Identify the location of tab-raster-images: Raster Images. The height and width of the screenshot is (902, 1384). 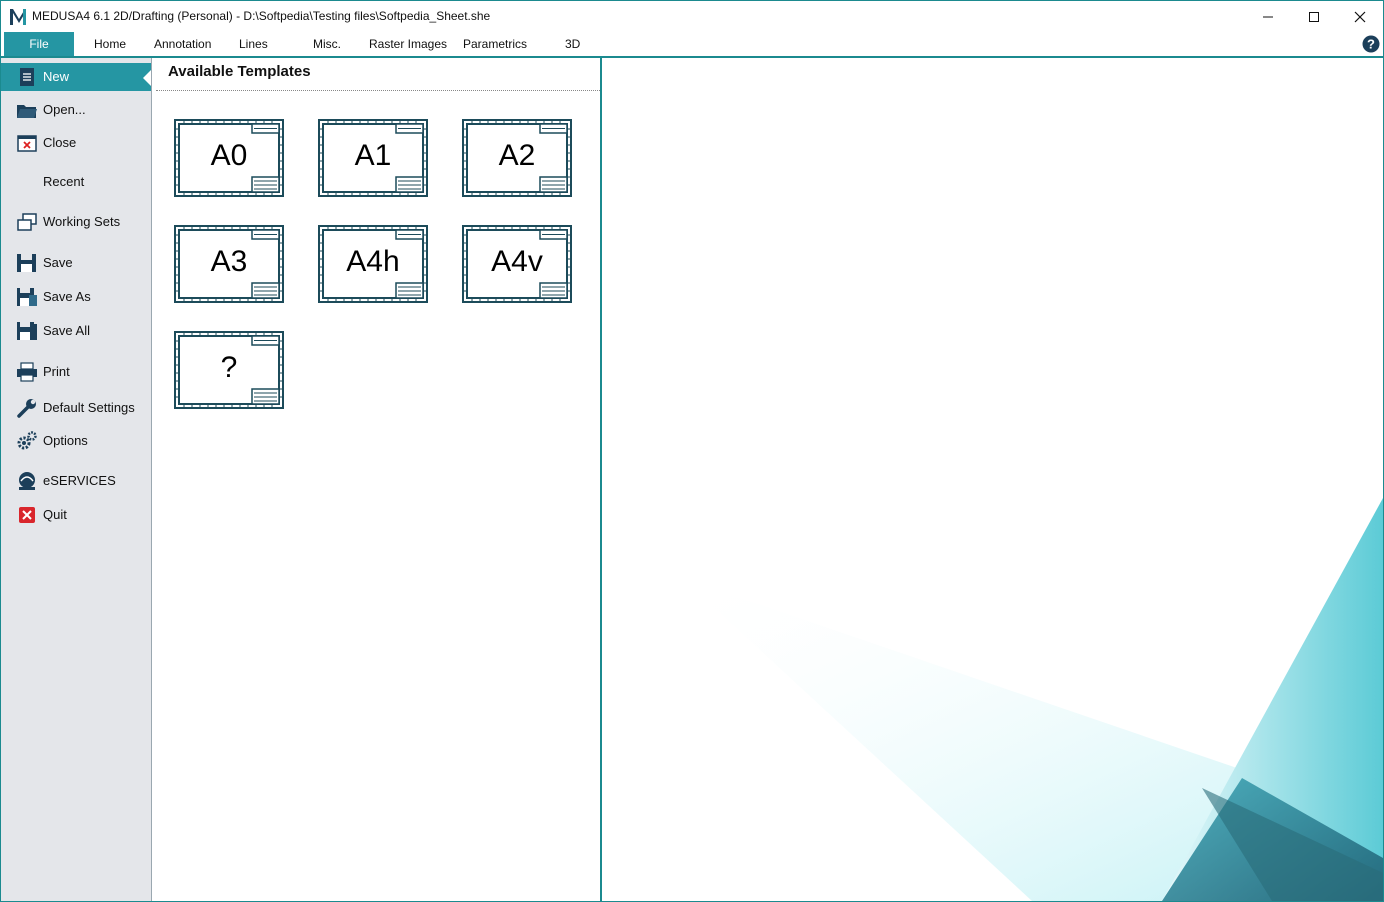
(408, 44).